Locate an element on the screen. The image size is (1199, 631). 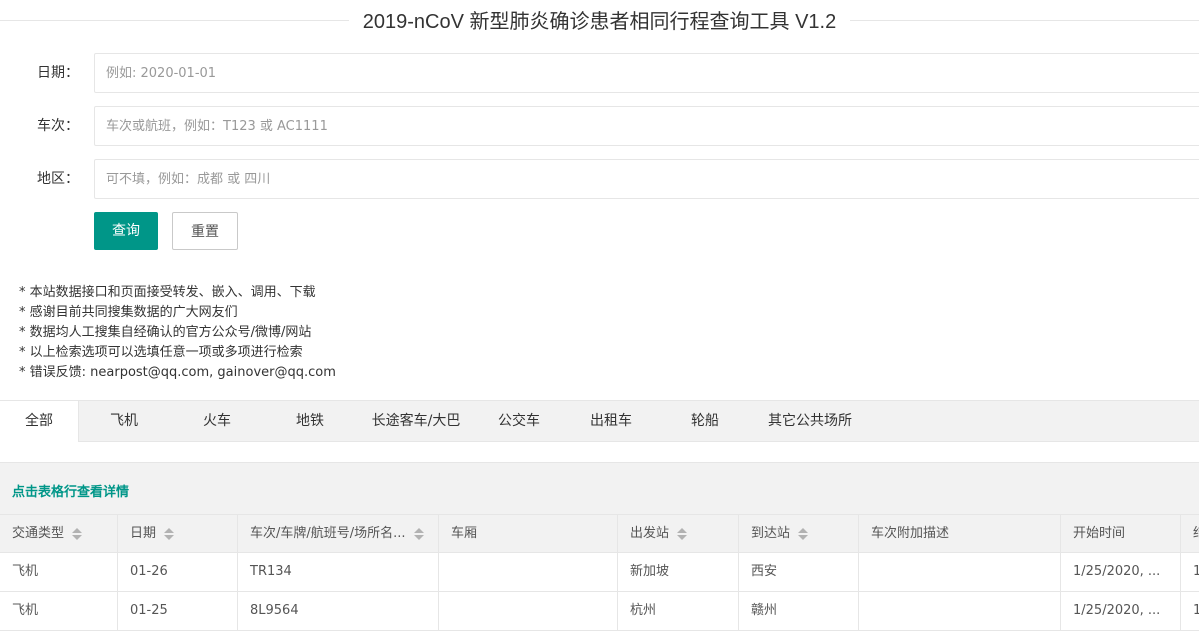
tab-subway: 地铁 is located at coordinates (310, 421).